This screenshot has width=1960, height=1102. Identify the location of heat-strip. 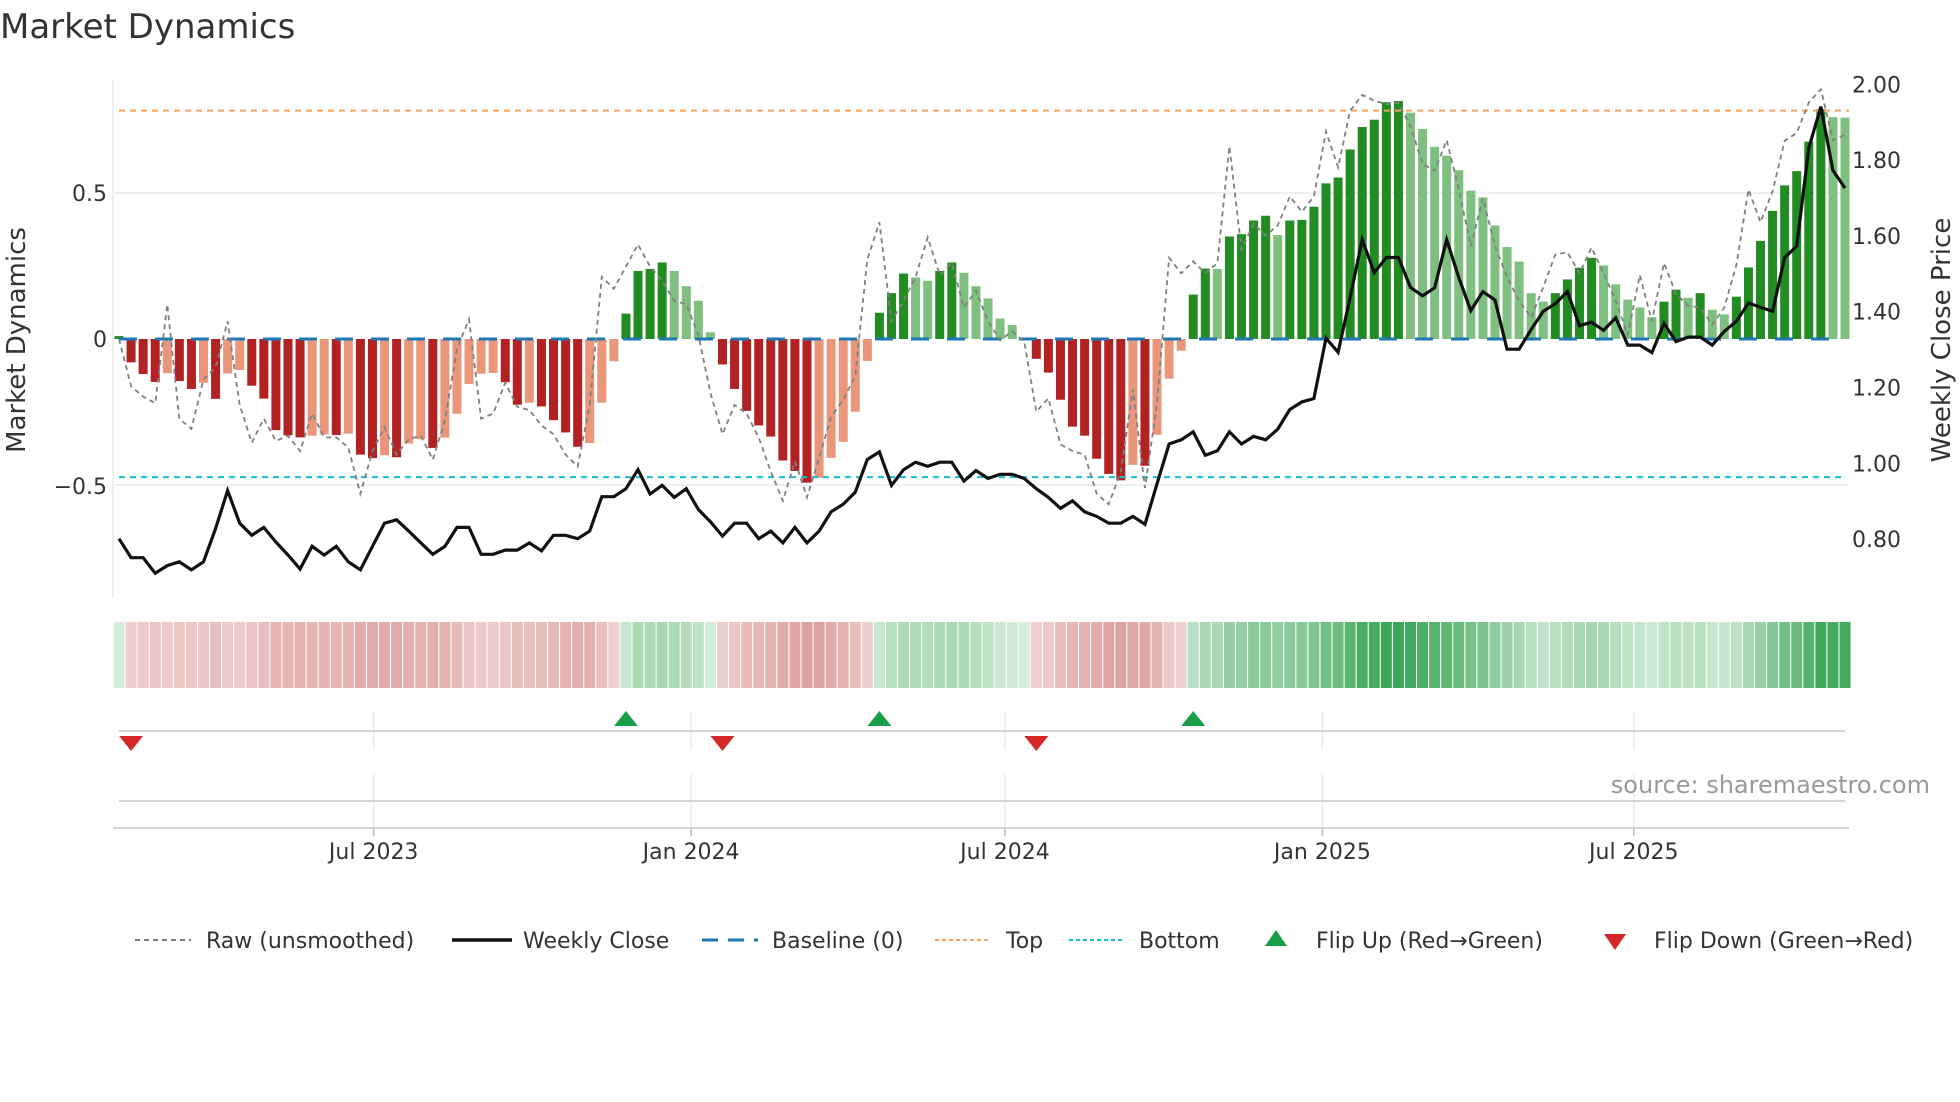
(982, 655).